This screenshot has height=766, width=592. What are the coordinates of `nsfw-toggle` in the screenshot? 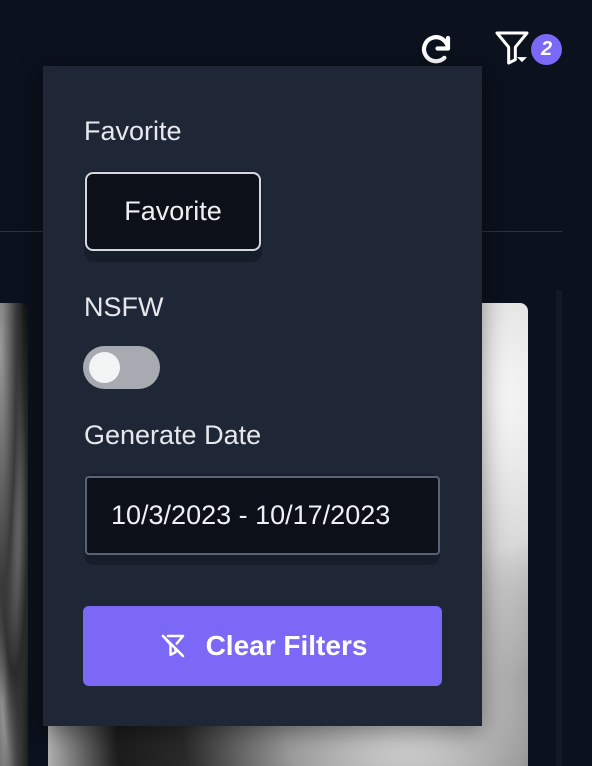 It's located at (121, 367).